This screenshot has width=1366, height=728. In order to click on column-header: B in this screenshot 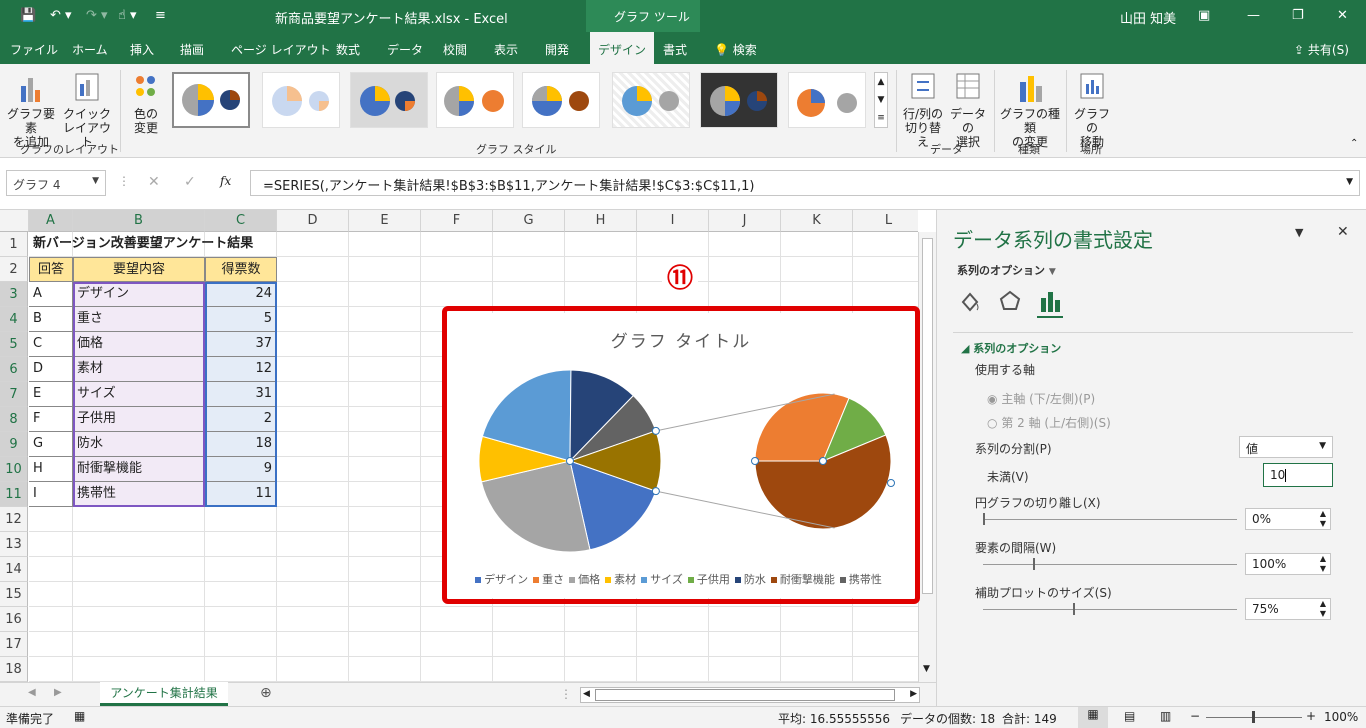, I will do `click(139, 221)`.